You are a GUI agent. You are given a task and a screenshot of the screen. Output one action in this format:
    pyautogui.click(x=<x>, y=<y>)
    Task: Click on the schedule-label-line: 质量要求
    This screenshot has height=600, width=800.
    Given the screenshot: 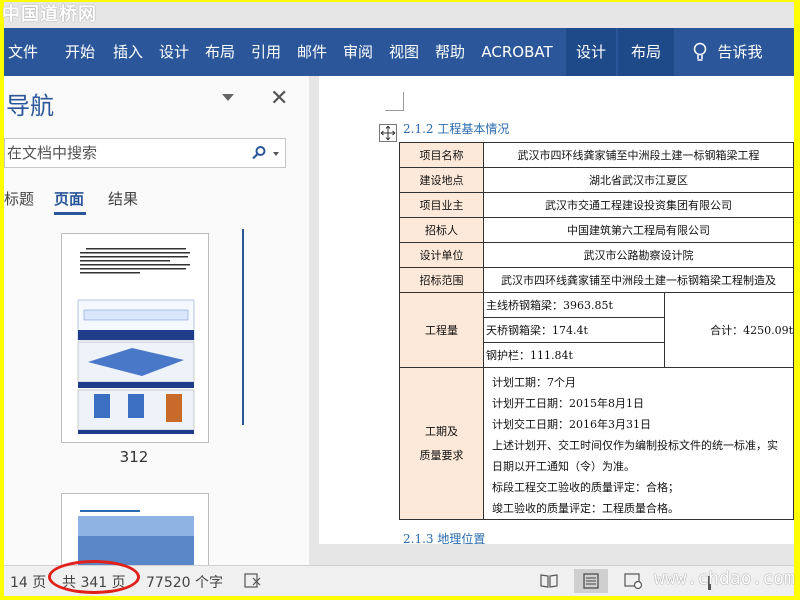 What is the action you would take?
    pyautogui.click(x=441, y=455)
    